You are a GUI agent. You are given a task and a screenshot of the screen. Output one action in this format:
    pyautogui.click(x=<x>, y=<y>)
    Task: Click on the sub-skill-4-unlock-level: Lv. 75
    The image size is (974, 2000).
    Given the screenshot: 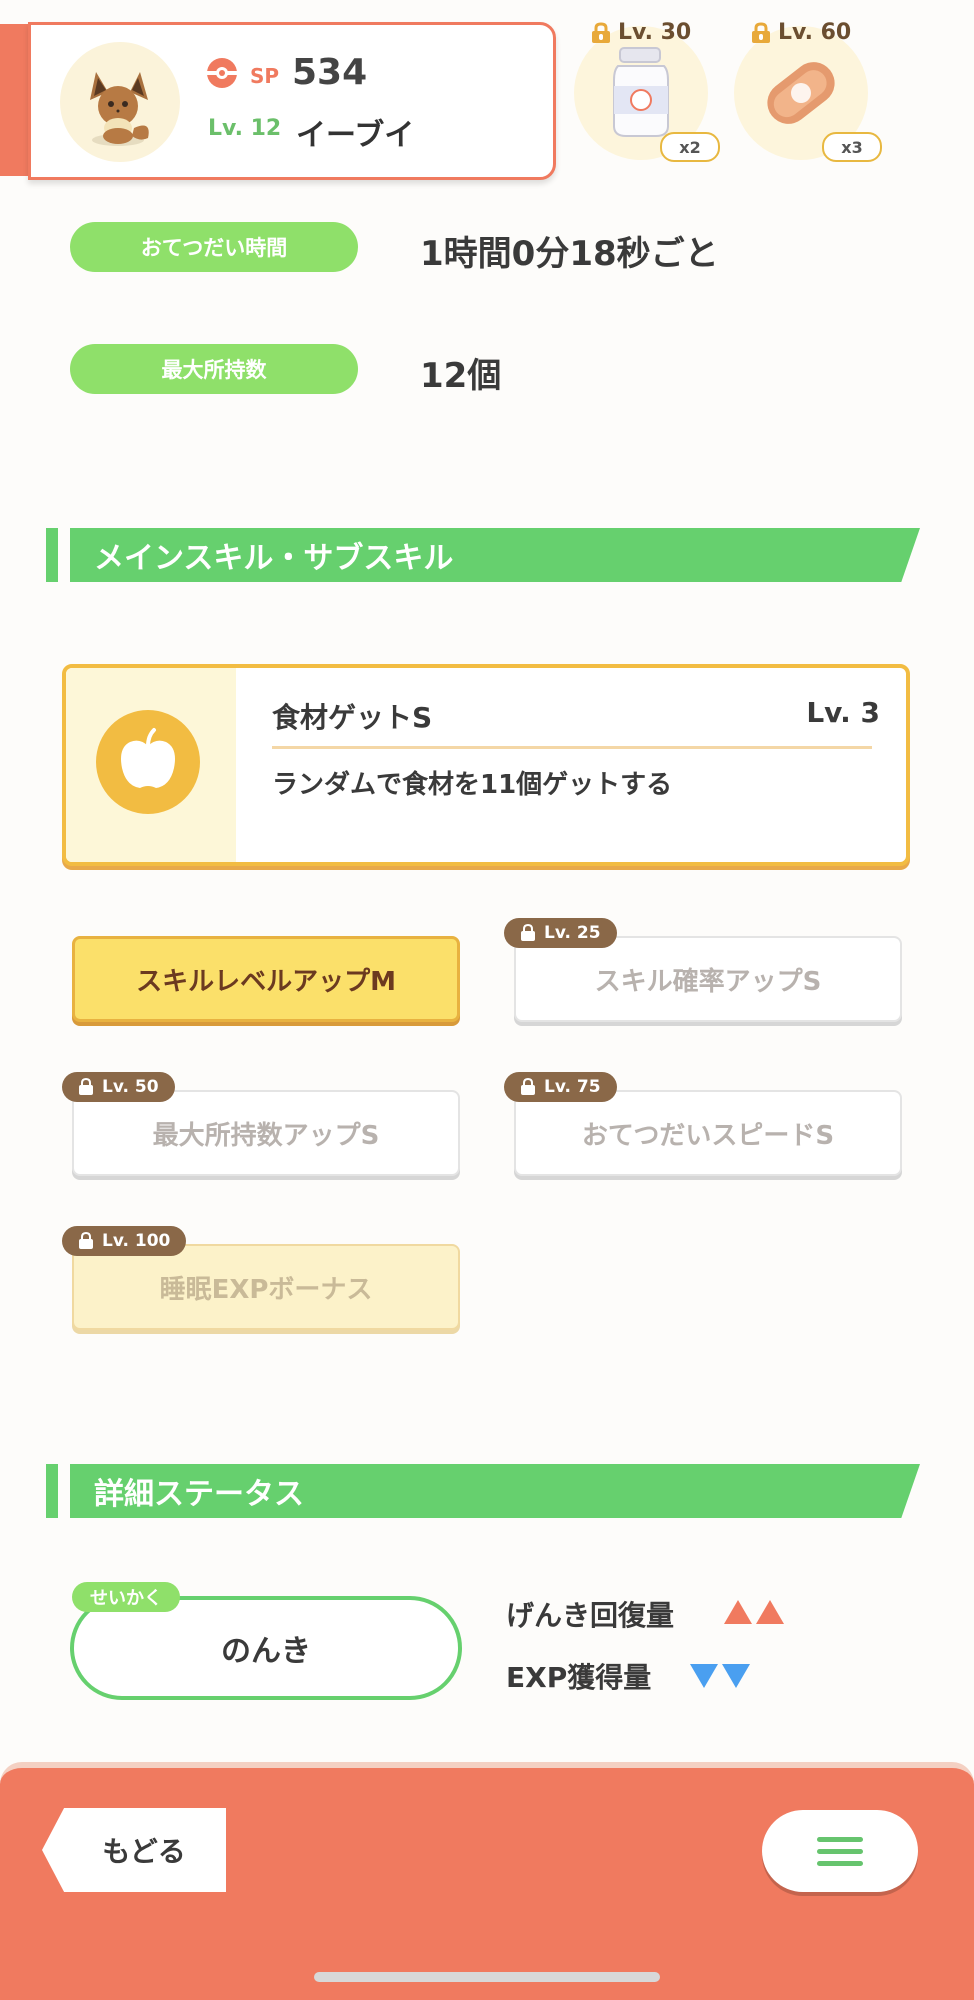 What is the action you would take?
    pyautogui.click(x=572, y=1087)
    